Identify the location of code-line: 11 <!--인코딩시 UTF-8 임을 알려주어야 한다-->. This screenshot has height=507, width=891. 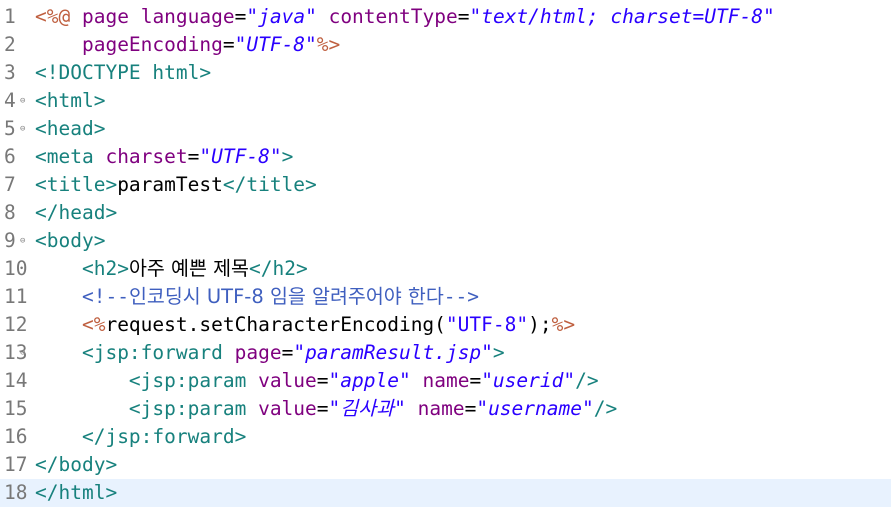
(445, 297).